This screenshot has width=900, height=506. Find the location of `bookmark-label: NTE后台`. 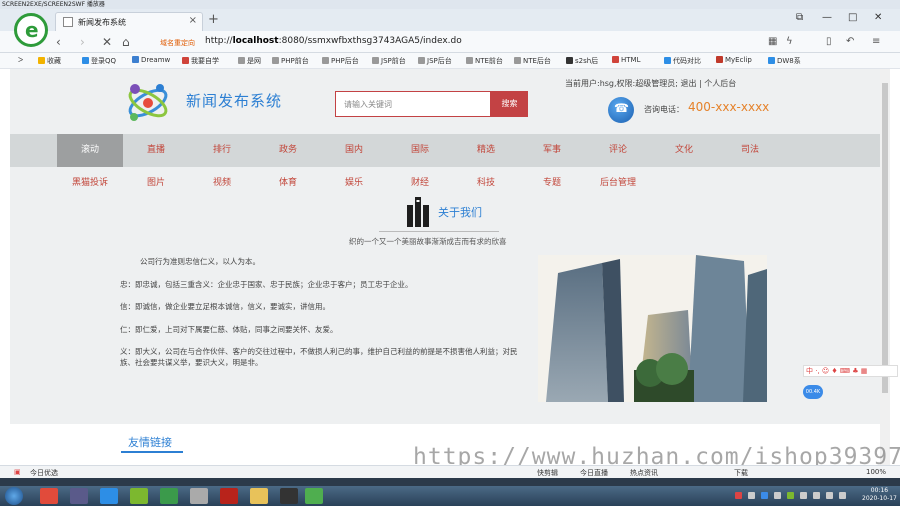

bookmark-label: NTE后台 is located at coordinates (537, 61).